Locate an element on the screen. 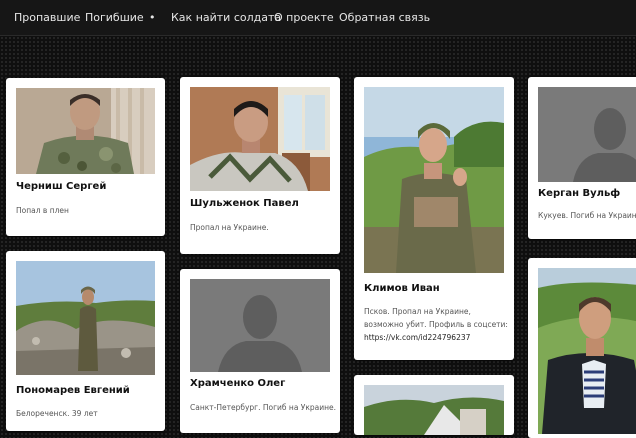  person-card-kergan: Керган Вульф Кукуев. Погиб на Украине. is located at coordinates (582, 158).